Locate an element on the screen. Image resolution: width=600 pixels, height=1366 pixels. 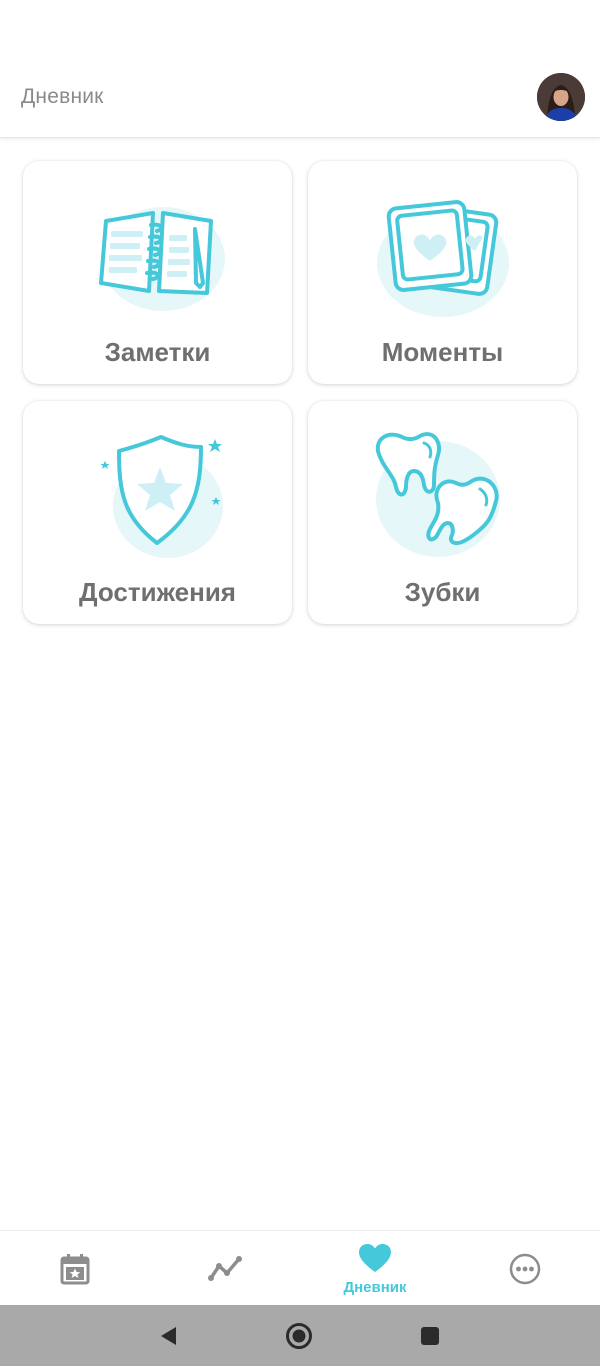
card-notes: Заметки is located at coordinates (157, 272).